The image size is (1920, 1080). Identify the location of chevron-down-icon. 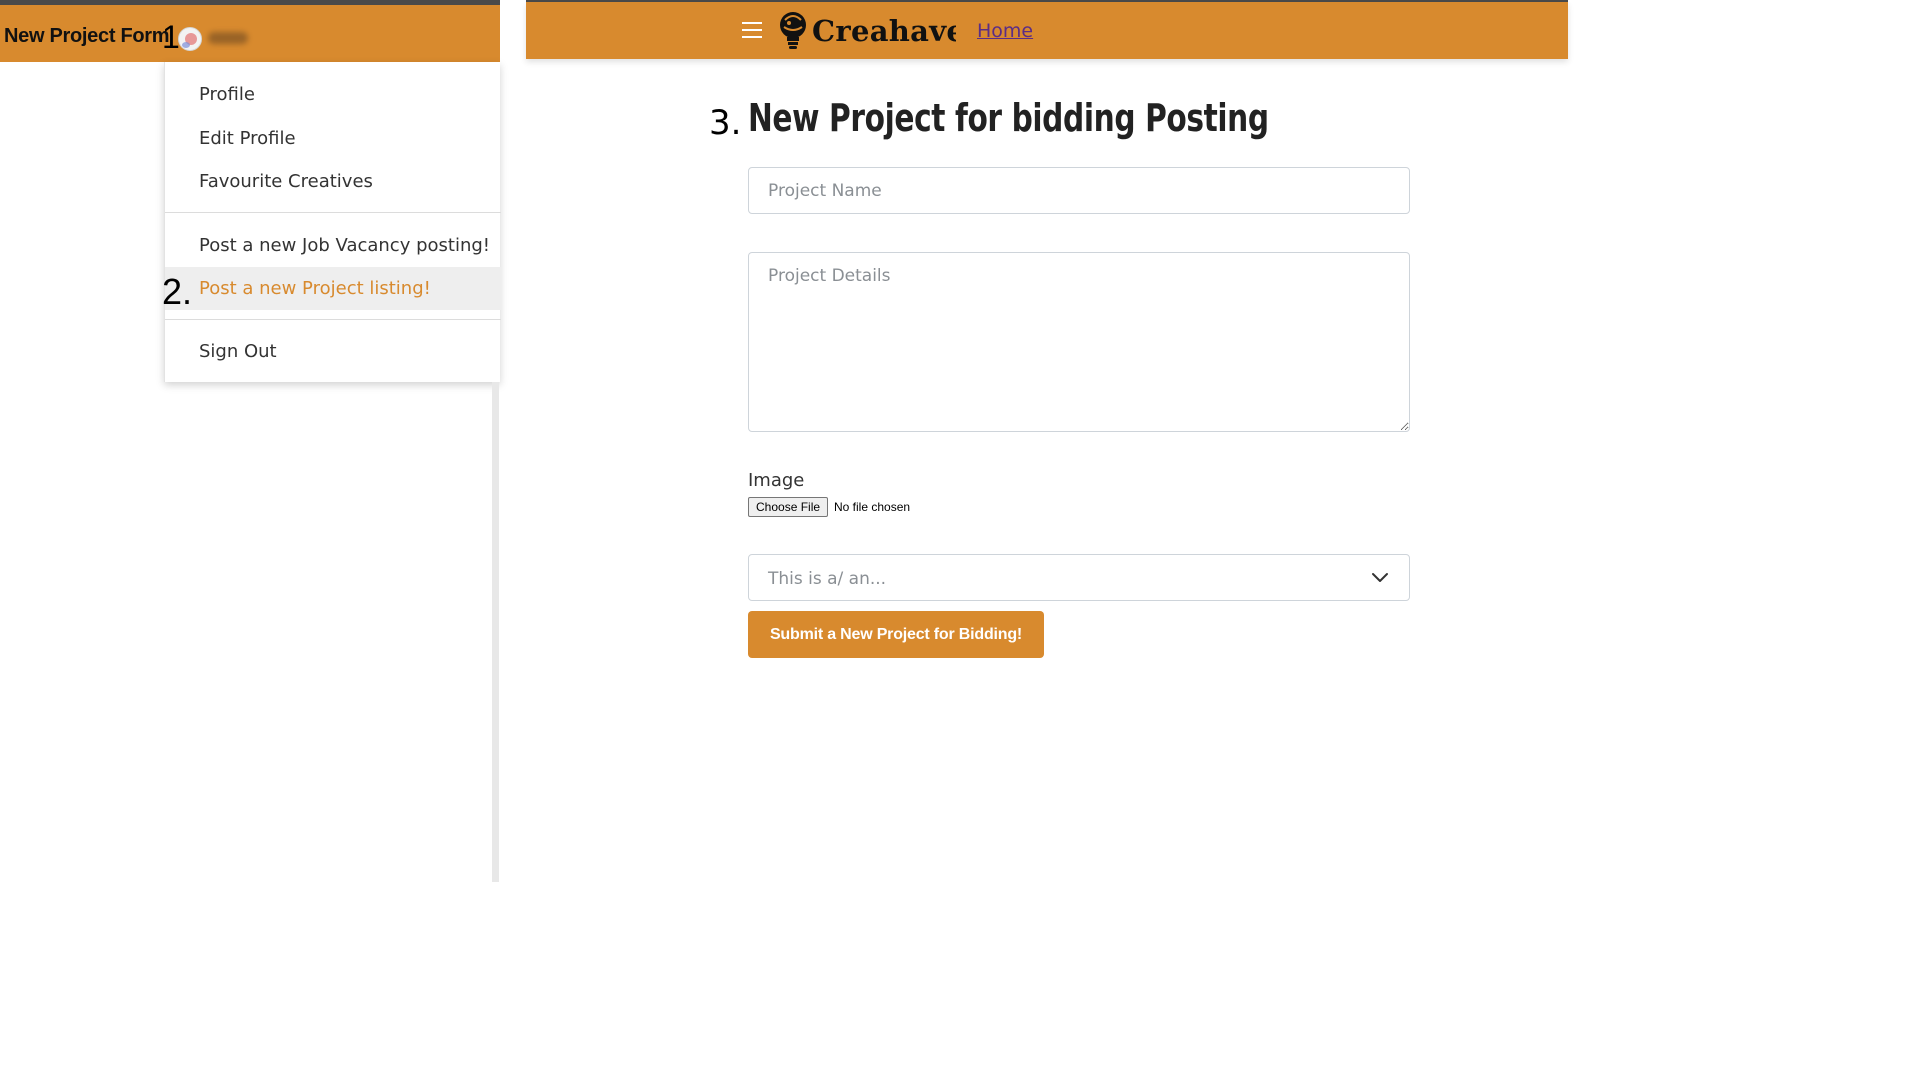
(1380, 577).